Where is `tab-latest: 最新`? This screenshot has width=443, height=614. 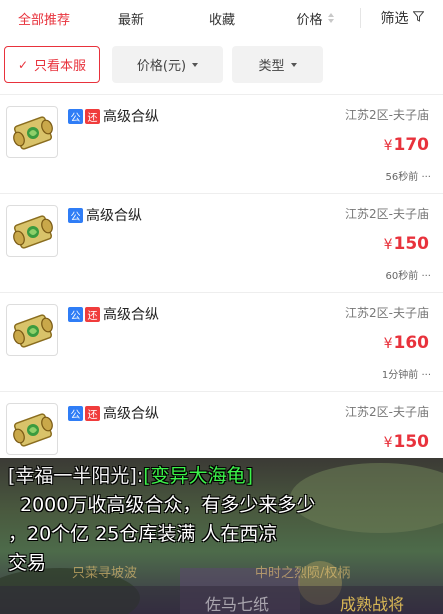
tab-latest: 最新 is located at coordinates (131, 18).